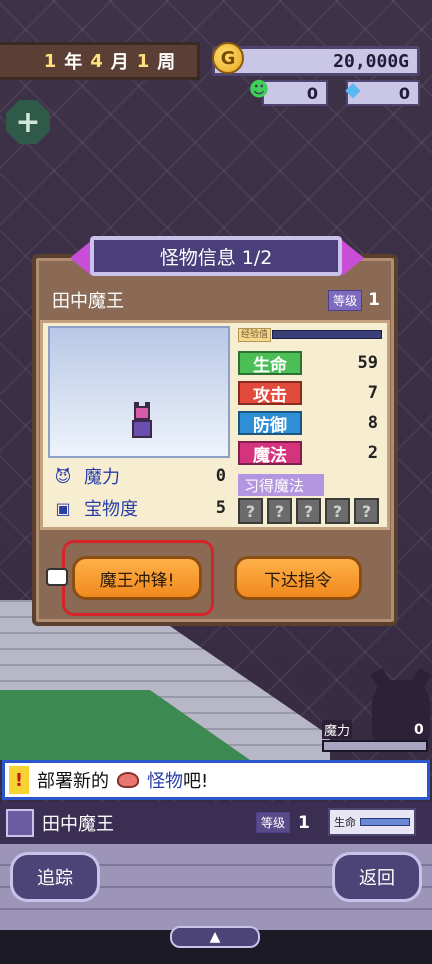 Image resolution: width=432 pixels, height=964 pixels. What do you see at coordinates (57, 577) in the screenshot?
I see `pointing-hand-icon` at bounding box center [57, 577].